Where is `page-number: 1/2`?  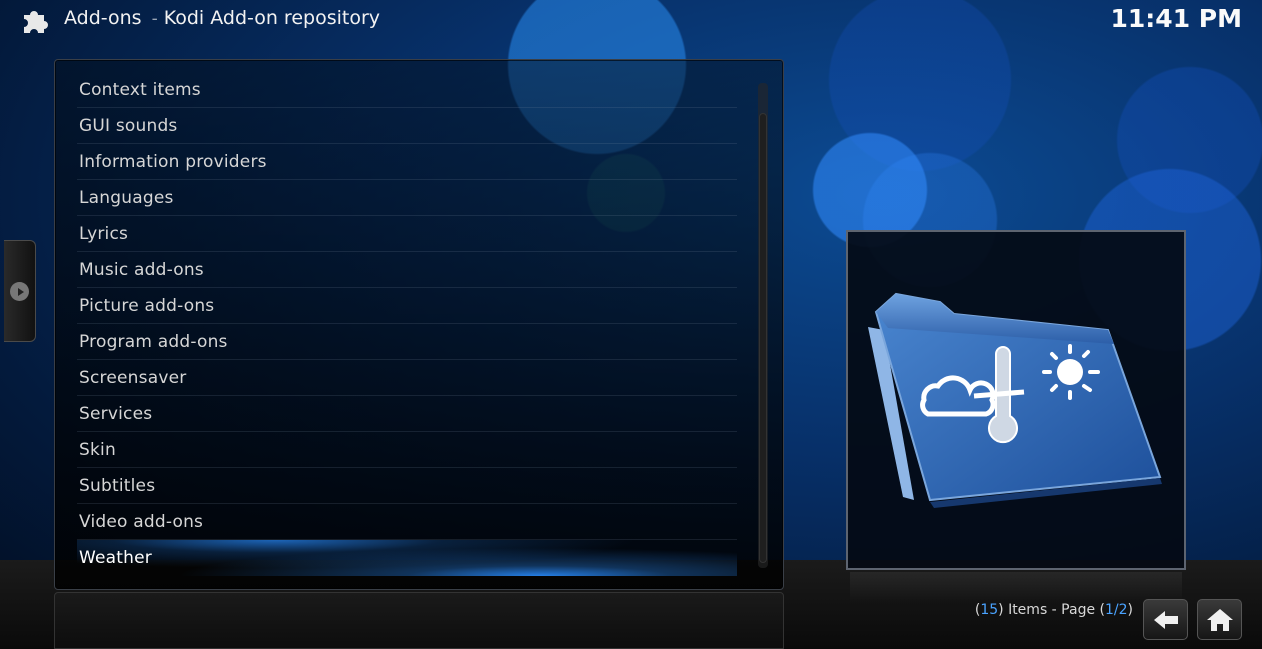
page-number: 1/2 is located at coordinates (1116, 610).